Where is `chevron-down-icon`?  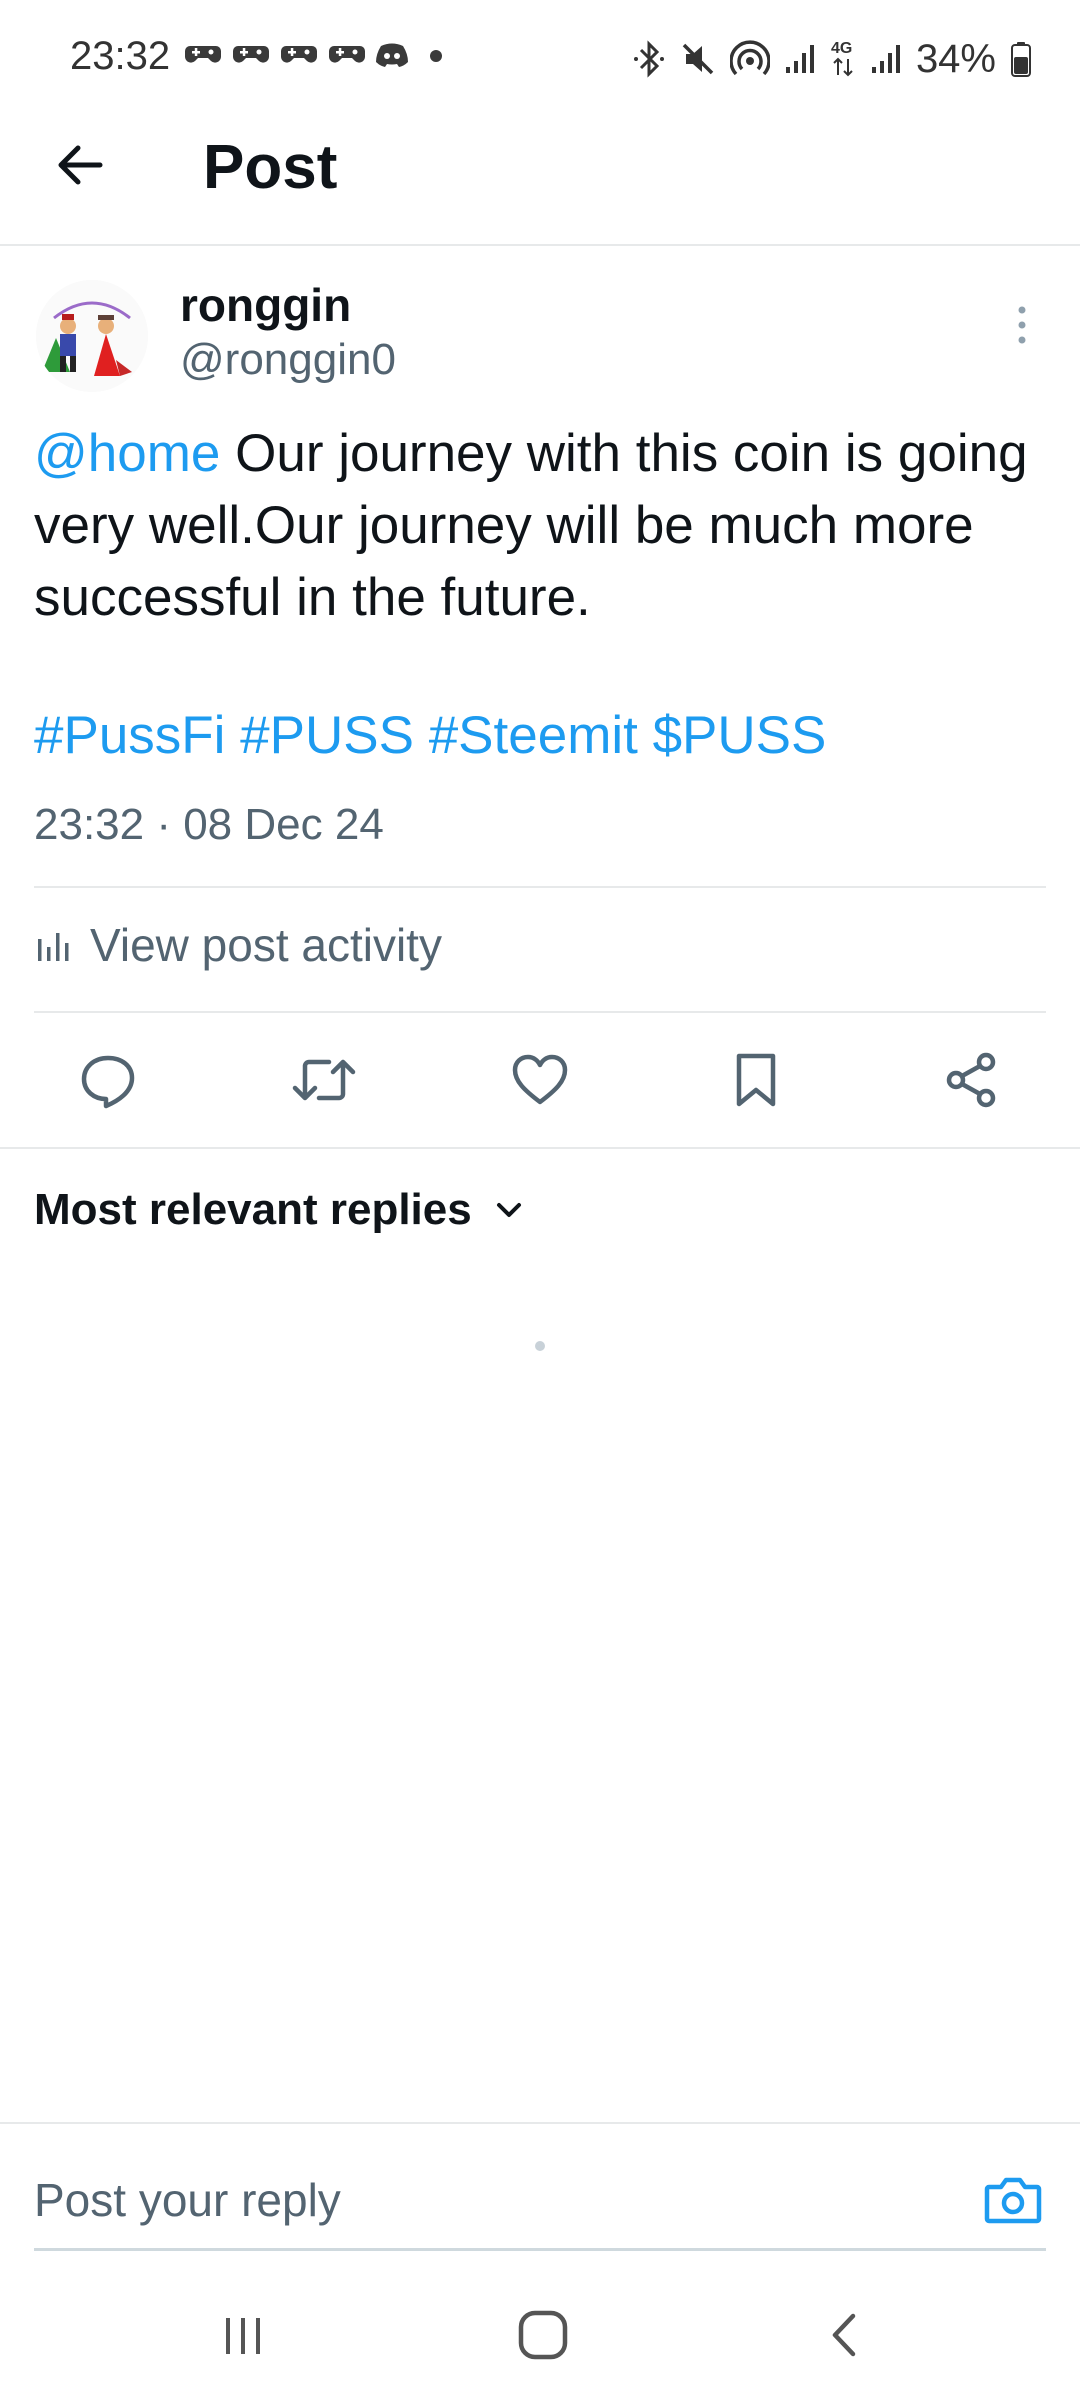
chevron-down-icon is located at coordinates (508, 1210).